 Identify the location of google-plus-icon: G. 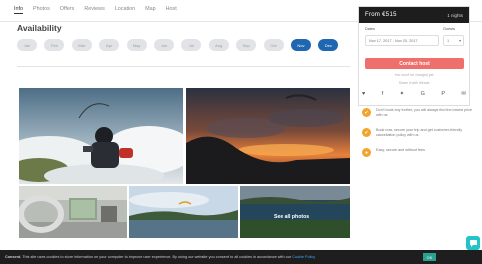
(423, 94).